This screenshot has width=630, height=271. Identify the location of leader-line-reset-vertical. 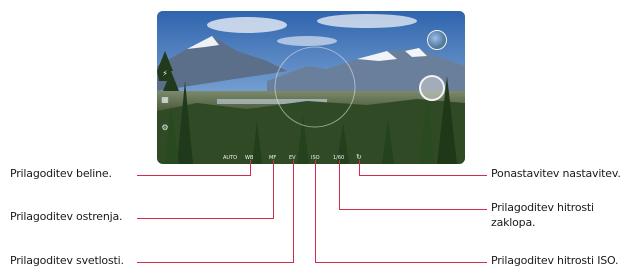
(359, 168).